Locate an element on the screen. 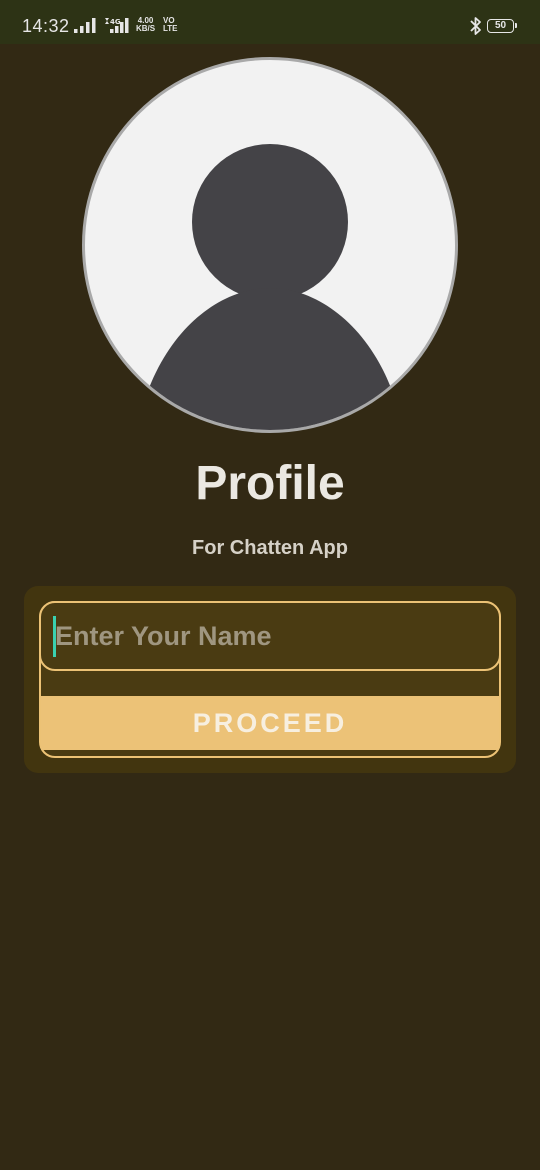 The width and height of the screenshot is (540, 1170). signal-4g-icon: 4G is located at coordinates (117, 25).